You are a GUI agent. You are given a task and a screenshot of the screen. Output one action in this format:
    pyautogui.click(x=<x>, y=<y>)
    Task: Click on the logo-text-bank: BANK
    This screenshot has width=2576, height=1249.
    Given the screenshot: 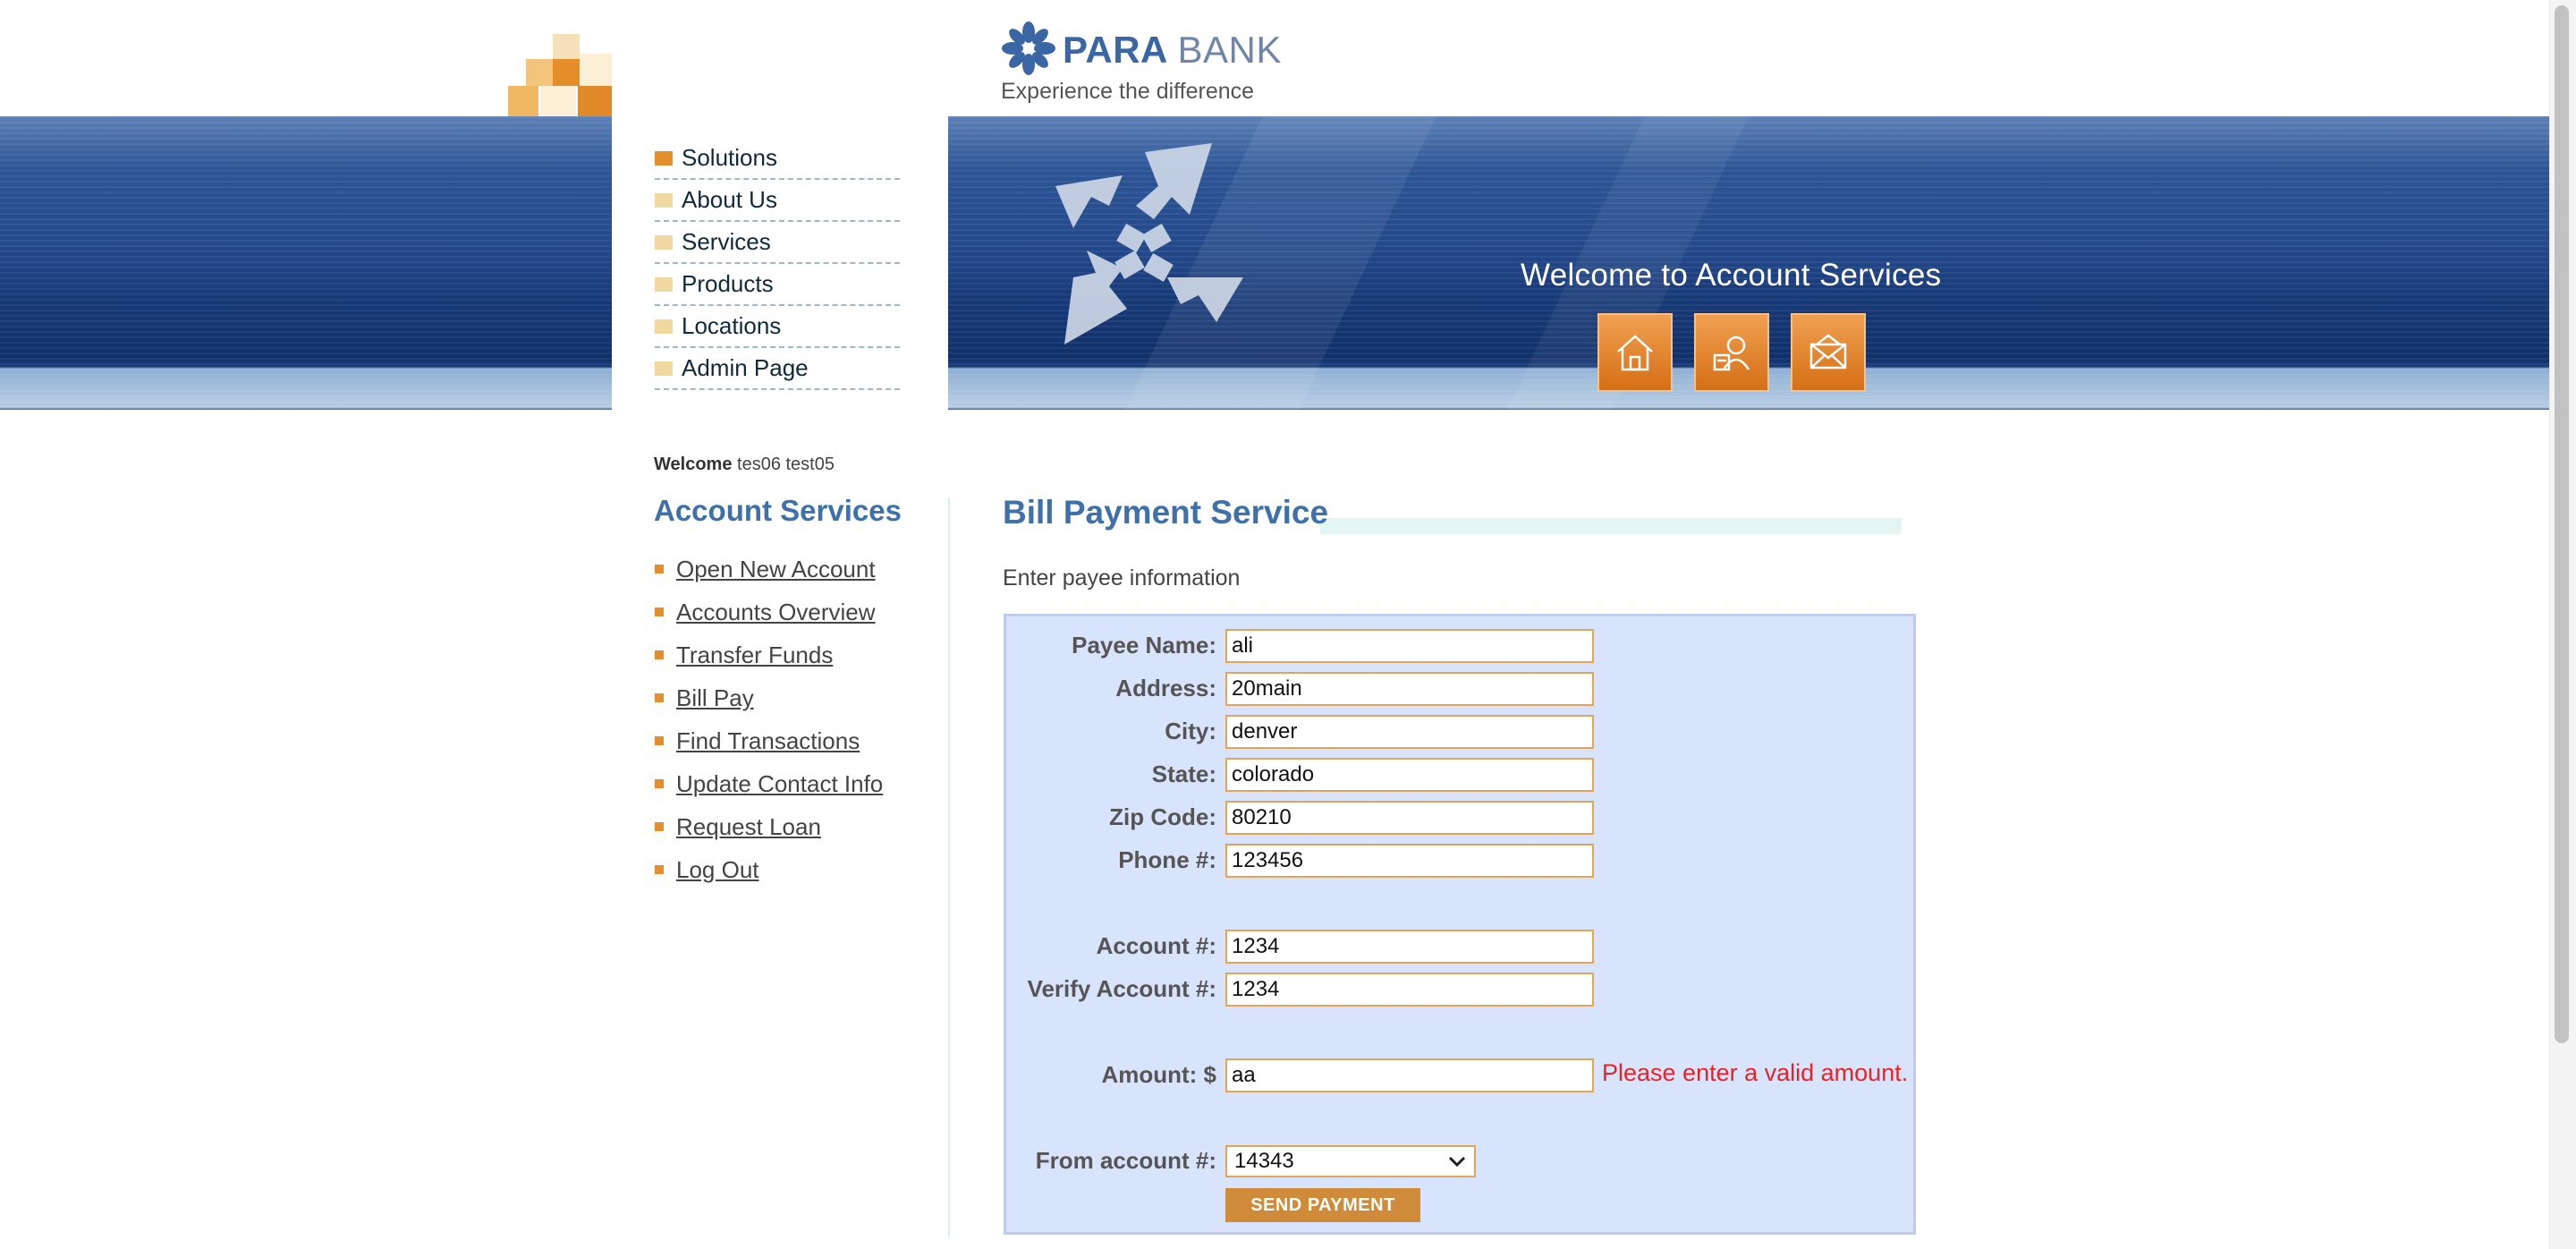 What is the action you would take?
    pyautogui.click(x=1229, y=50)
    